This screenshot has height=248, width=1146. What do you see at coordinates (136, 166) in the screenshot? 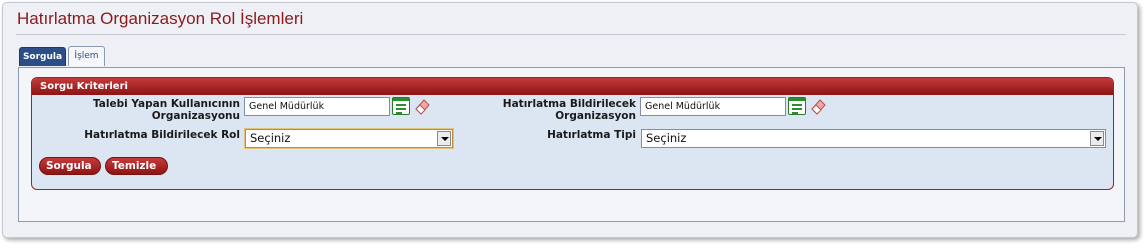
I see `clear-button: Temizle` at bounding box center [136, 166].